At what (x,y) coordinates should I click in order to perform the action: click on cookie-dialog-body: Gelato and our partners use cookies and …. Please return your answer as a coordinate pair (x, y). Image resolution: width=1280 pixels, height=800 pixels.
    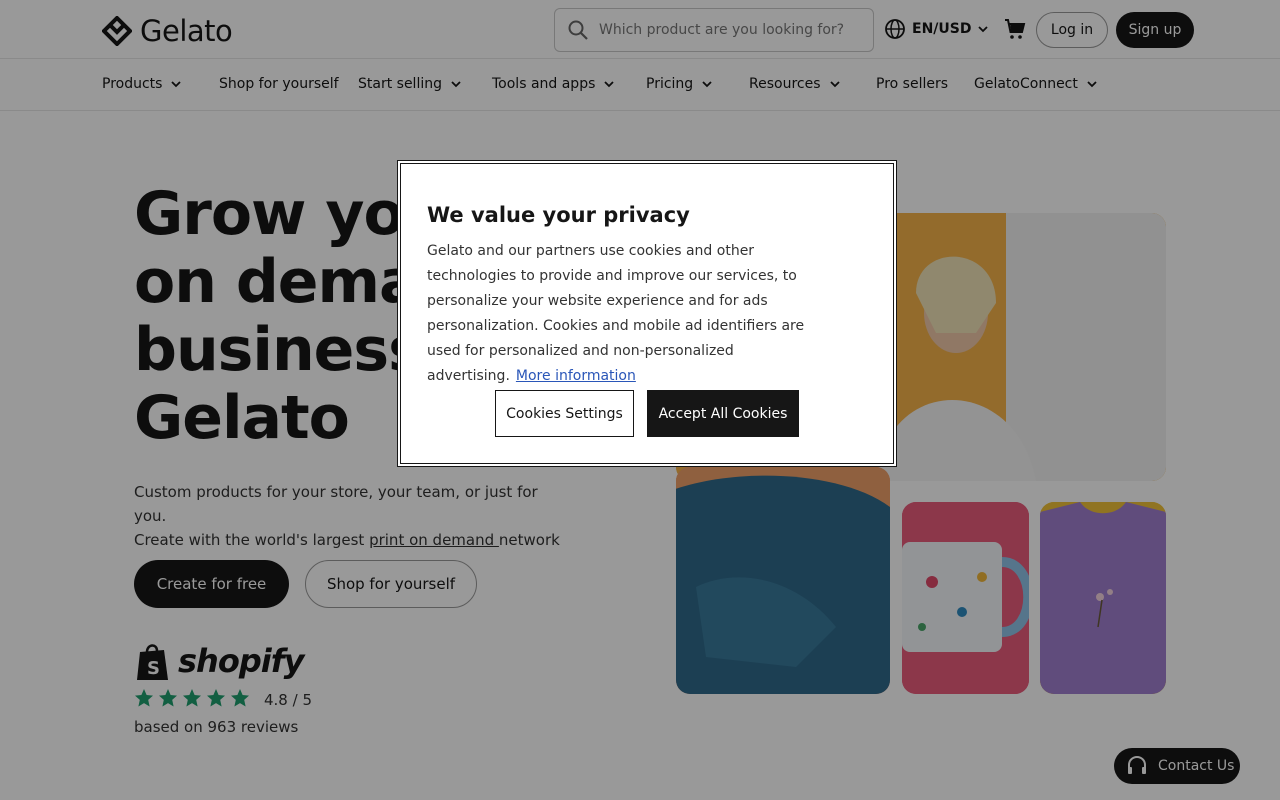
    Looking at the image, I should click on (632, 314).